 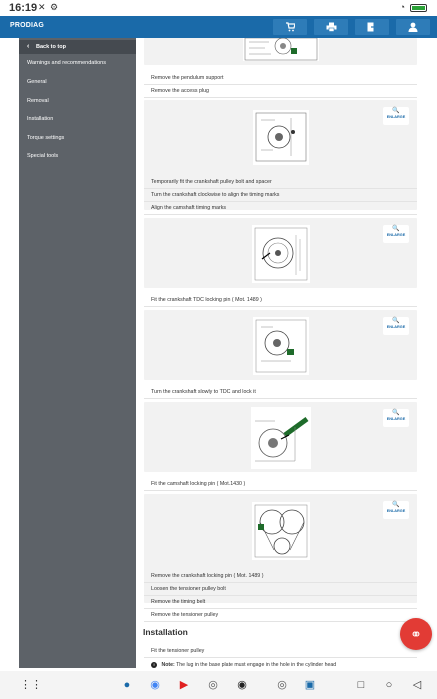 What do you see at coordinates (280, 602) in the screenshot?
I see `step-item: Remove the timing belt` at bounding box center [280, 602].